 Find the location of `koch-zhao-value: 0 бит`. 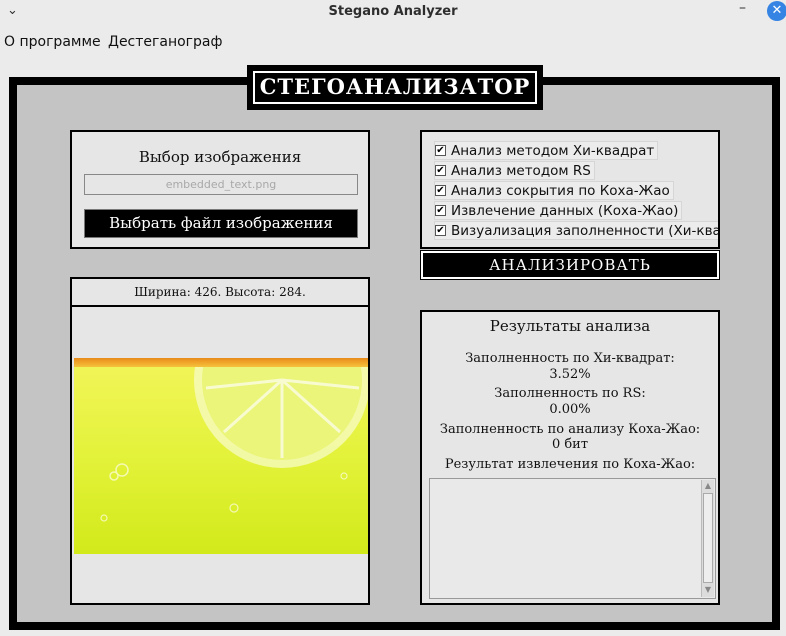

koch-zhao-value: 0 бит is located at coordinates (570, 444).